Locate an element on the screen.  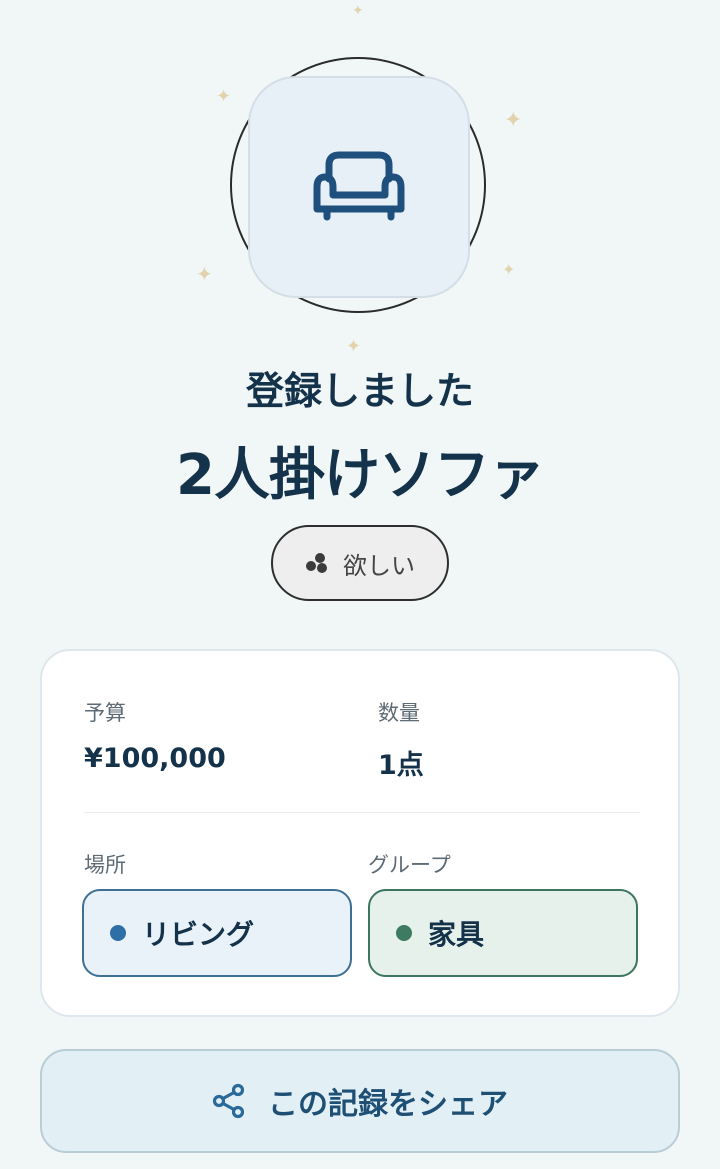
sofa-icon is located at coordinates (359, 186).